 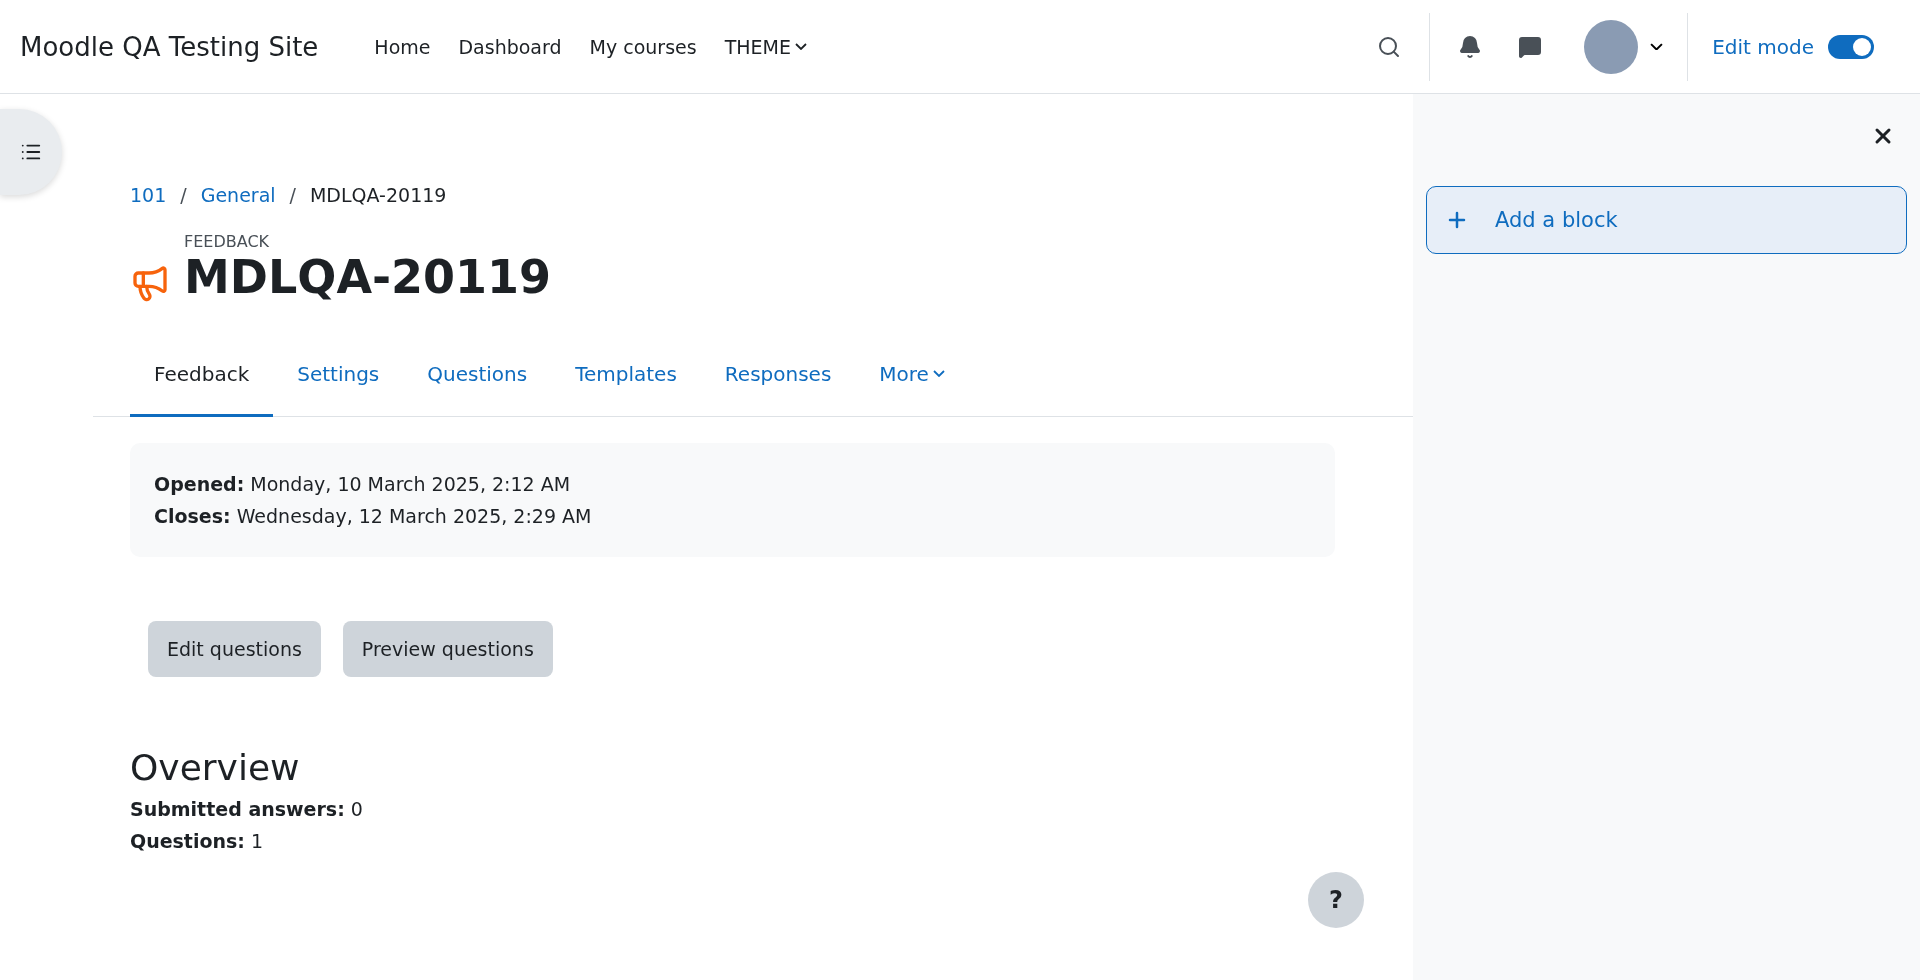 What do you see at coordinates (1336, 900) in the screenshot?
I see `help-button: ?` at bounding box center [1336, 900].